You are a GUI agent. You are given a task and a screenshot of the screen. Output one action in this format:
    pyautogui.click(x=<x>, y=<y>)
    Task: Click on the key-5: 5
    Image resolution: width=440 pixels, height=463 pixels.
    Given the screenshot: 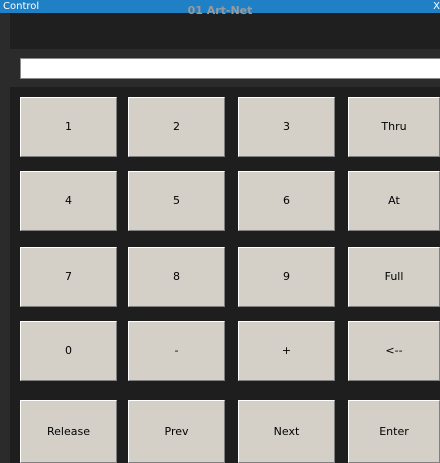 What is the action you would take?
    pyautogui.click(x=176, y=201)
    